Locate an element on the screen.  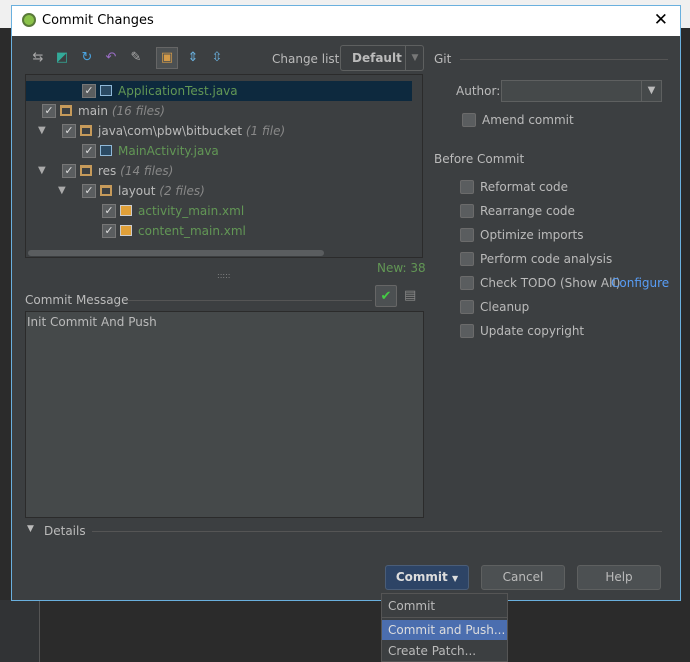
file-name: res is located at coordinates (107, 171).